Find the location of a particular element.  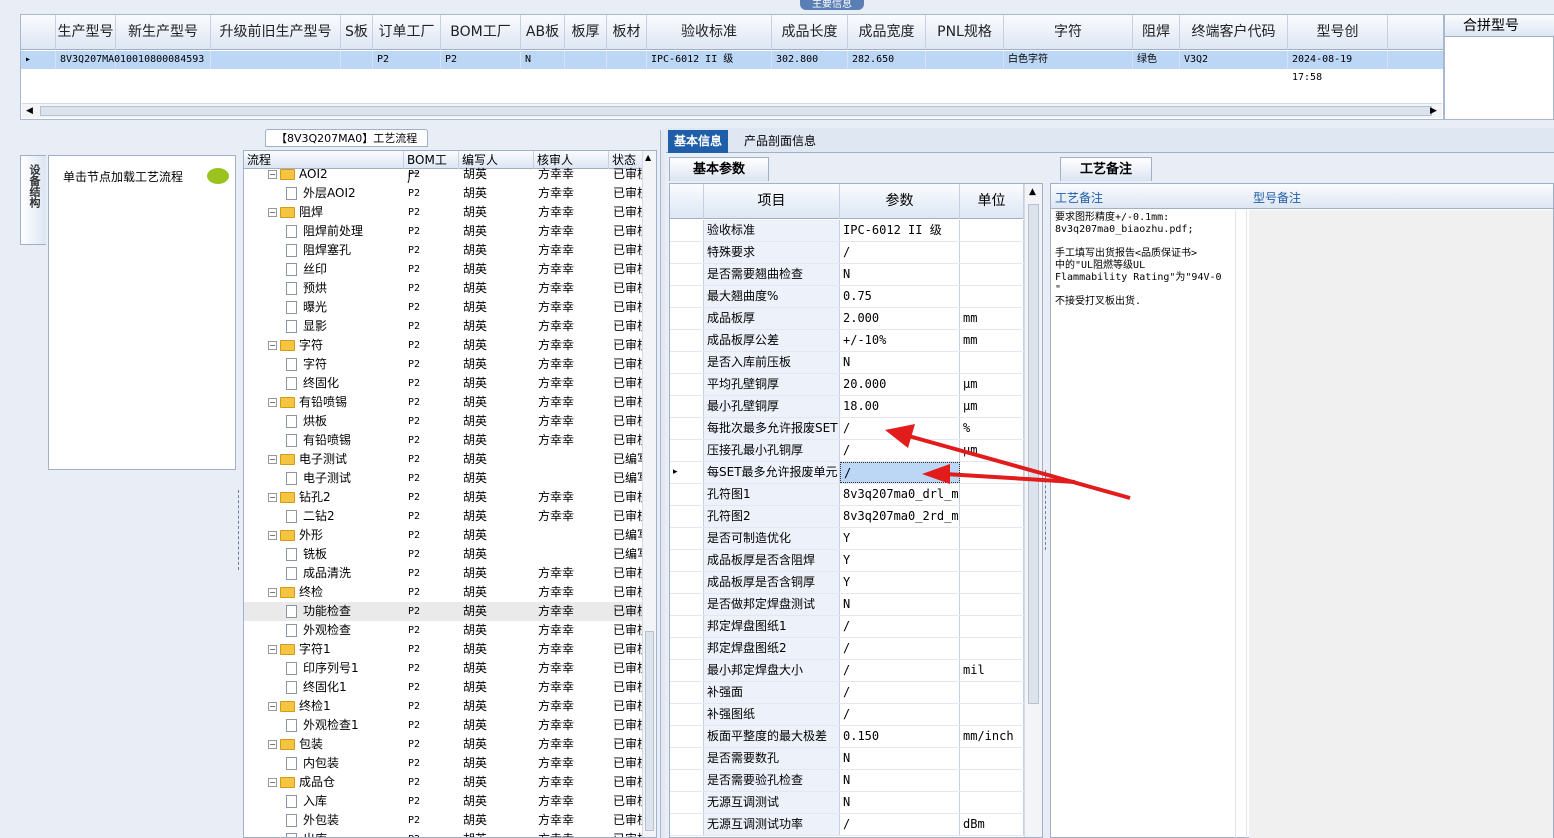

annotation-arrows is located at coordinates (1008, 462).